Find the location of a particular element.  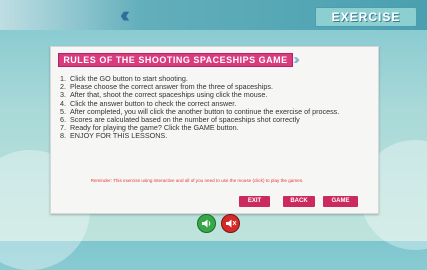

game-button: GAME is located at coordinates (340, 201).